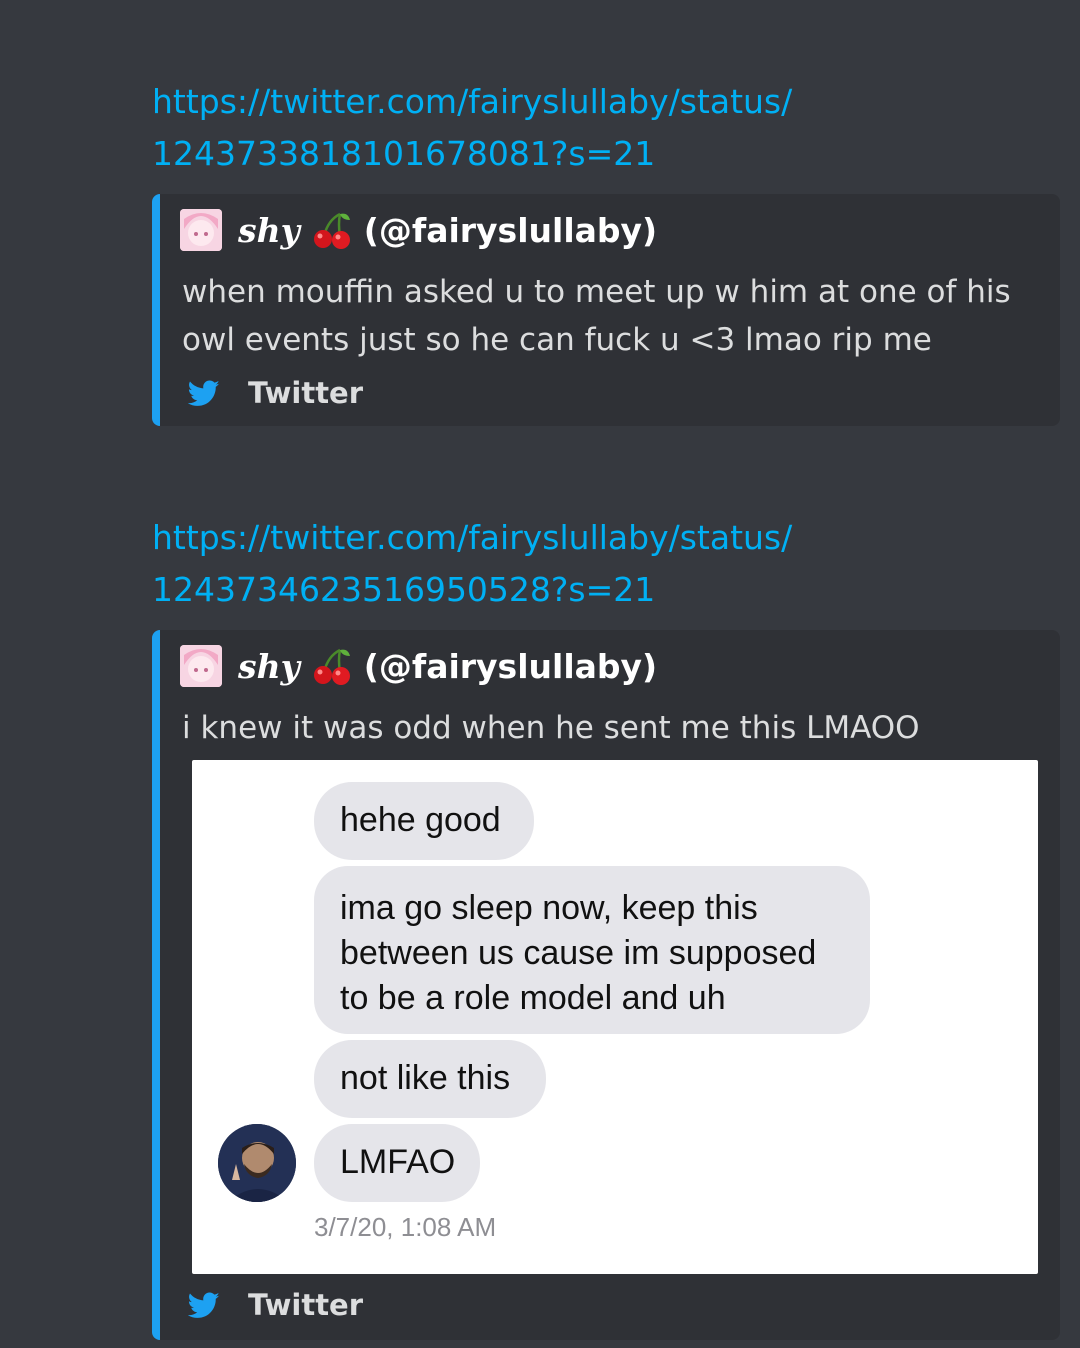  I want to click on chat-bubble: hehe good, so click(424, 821).